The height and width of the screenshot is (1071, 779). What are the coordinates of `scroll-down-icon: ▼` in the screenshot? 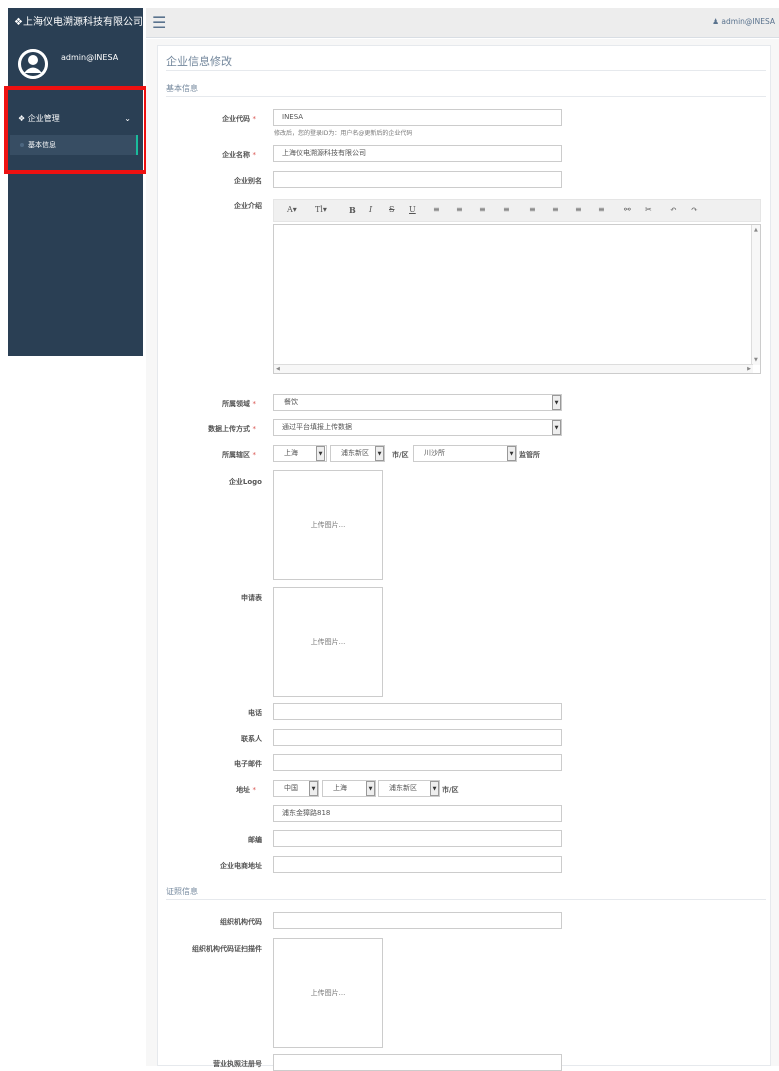 It's located at (756, 360).